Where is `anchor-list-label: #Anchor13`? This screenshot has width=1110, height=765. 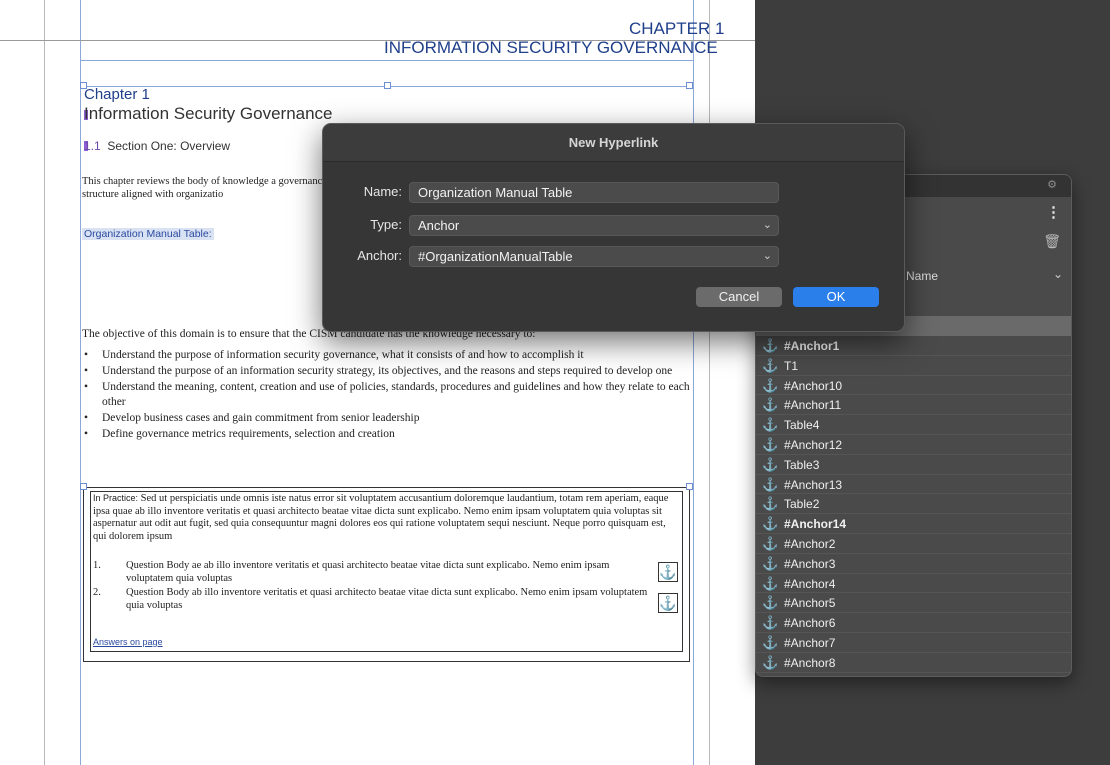
anchor-list-label: #Anchor13 is located at coordinates (813, 484).